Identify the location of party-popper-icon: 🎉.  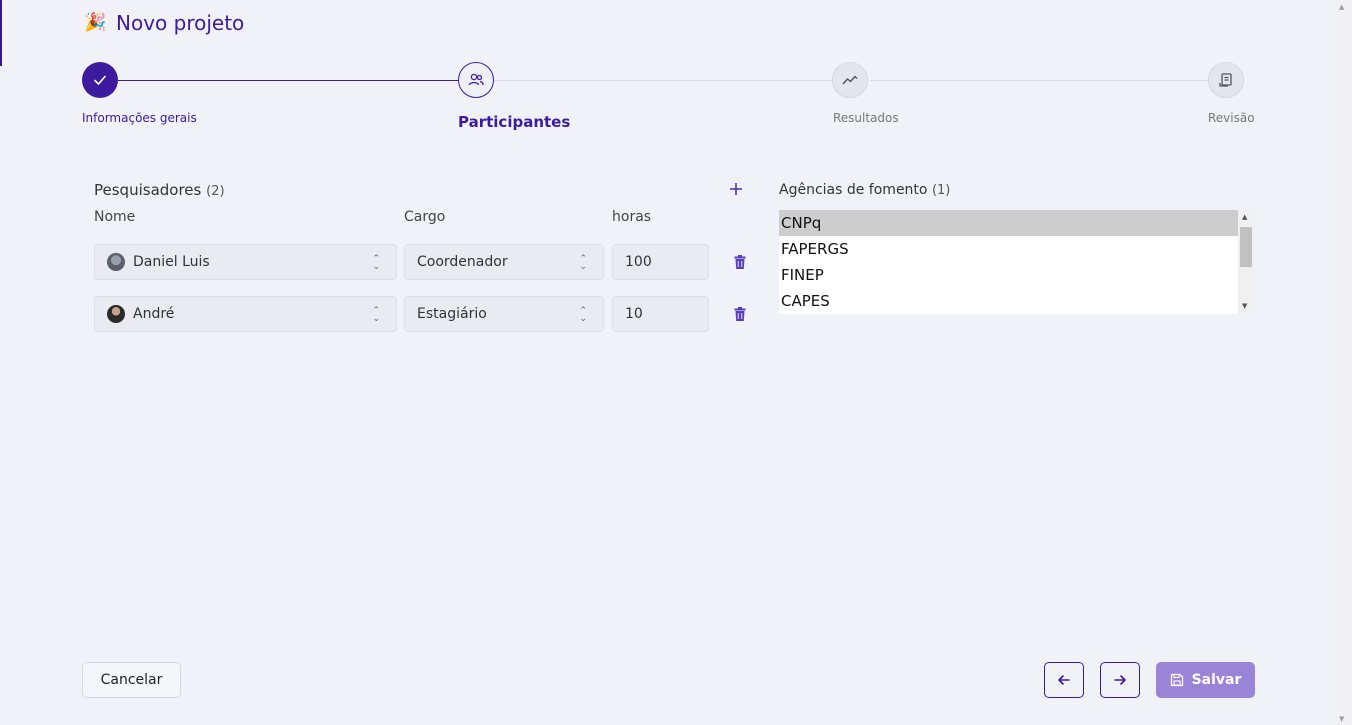
(95, 22).